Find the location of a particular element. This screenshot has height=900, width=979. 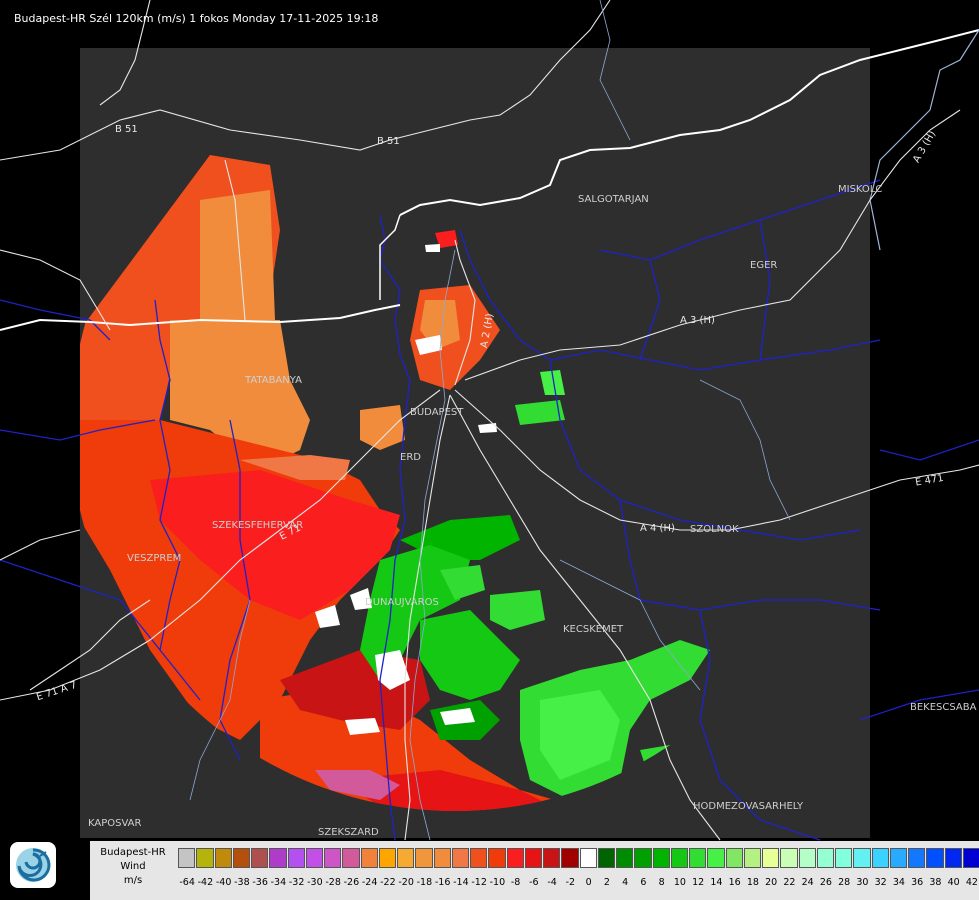

legend-tick-label: -18 is located at coordinates (424, 882).